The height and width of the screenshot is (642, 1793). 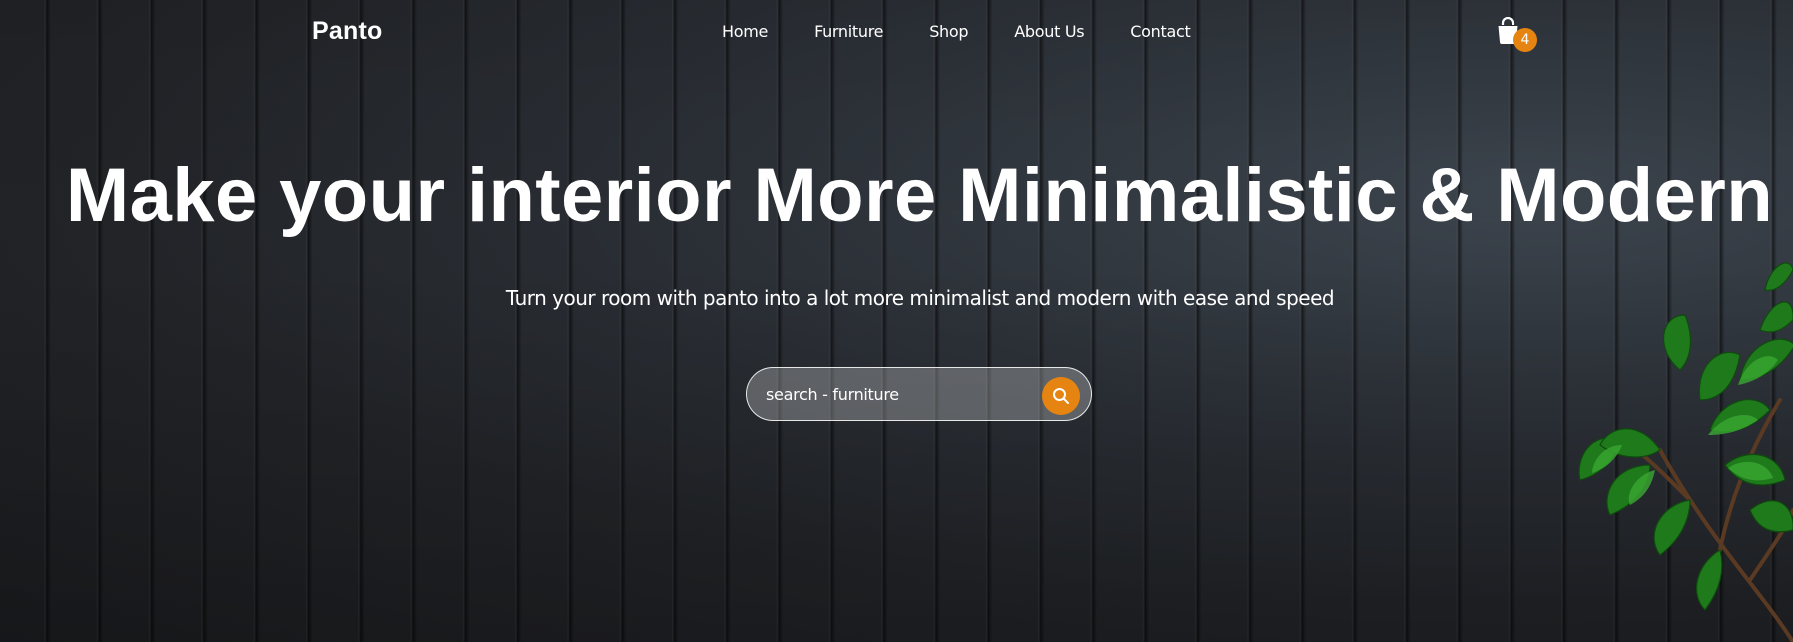 I want to click on nav-link-contact: Contact, so click(x=1160, y=31).